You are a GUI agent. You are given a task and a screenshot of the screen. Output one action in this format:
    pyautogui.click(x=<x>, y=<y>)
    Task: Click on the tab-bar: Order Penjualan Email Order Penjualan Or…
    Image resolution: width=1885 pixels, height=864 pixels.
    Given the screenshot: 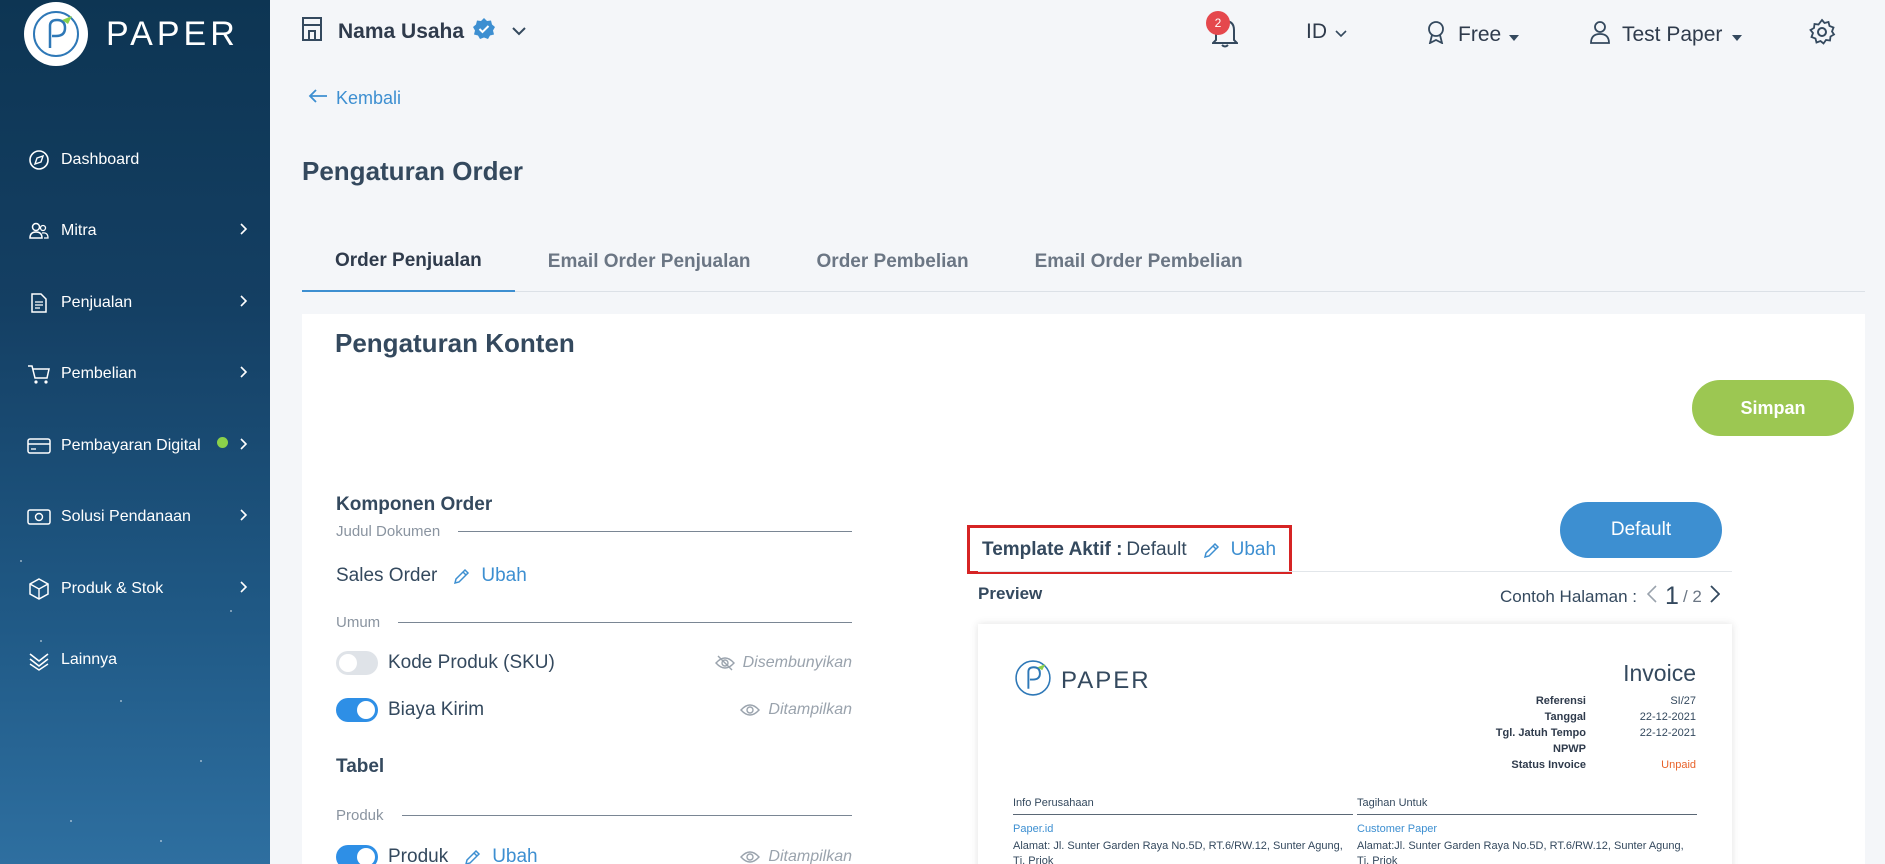 What is the action you would take?
    pyautogui.click(x=1083, y=262)
    